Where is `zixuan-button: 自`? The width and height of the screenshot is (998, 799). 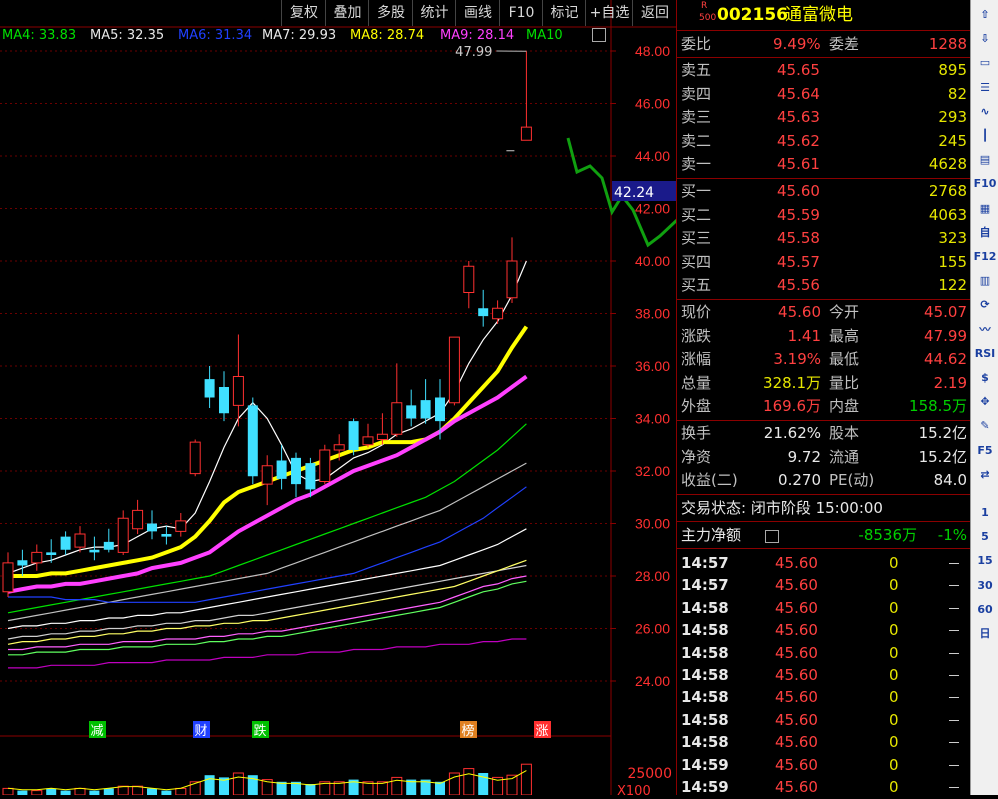 zixuan-button: 自 is located at coordinates (985, 233).